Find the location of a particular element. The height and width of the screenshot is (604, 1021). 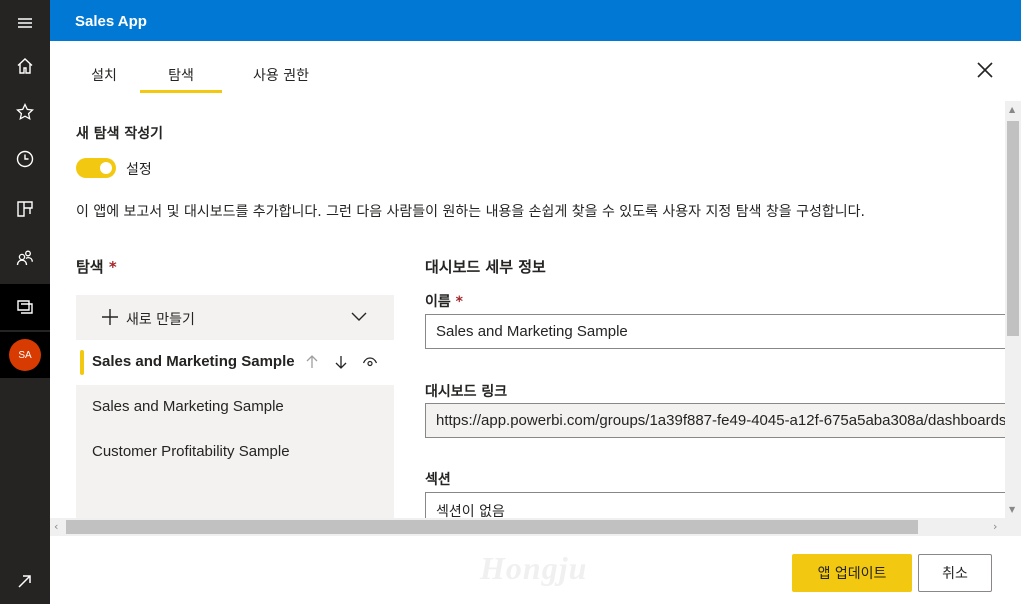

name-label: 이름 * is located at coordinates (444, 301).